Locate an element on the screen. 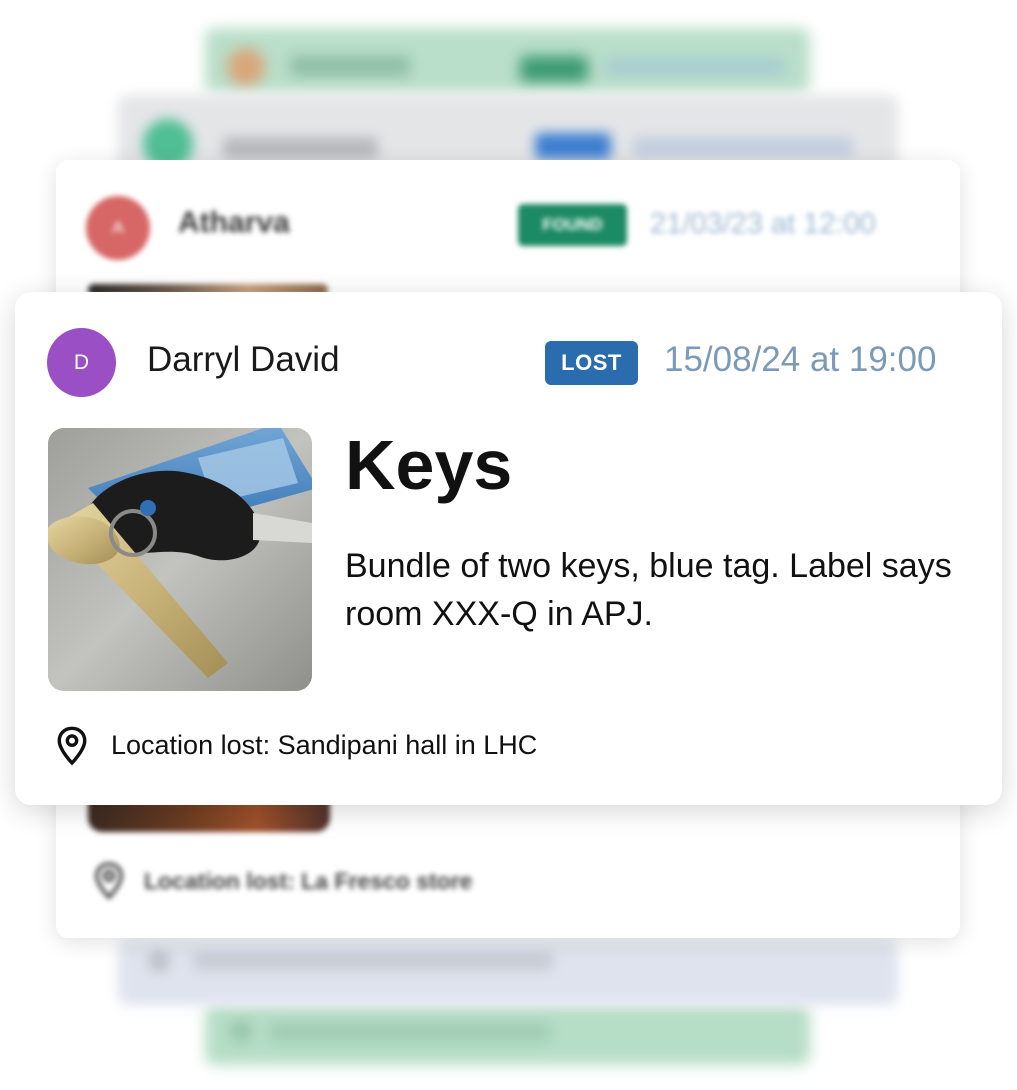 The width and height of the screenshot is (1017, 1090). post-date: 15/08/24 at 19:00 is located at coordinates (800, 359).